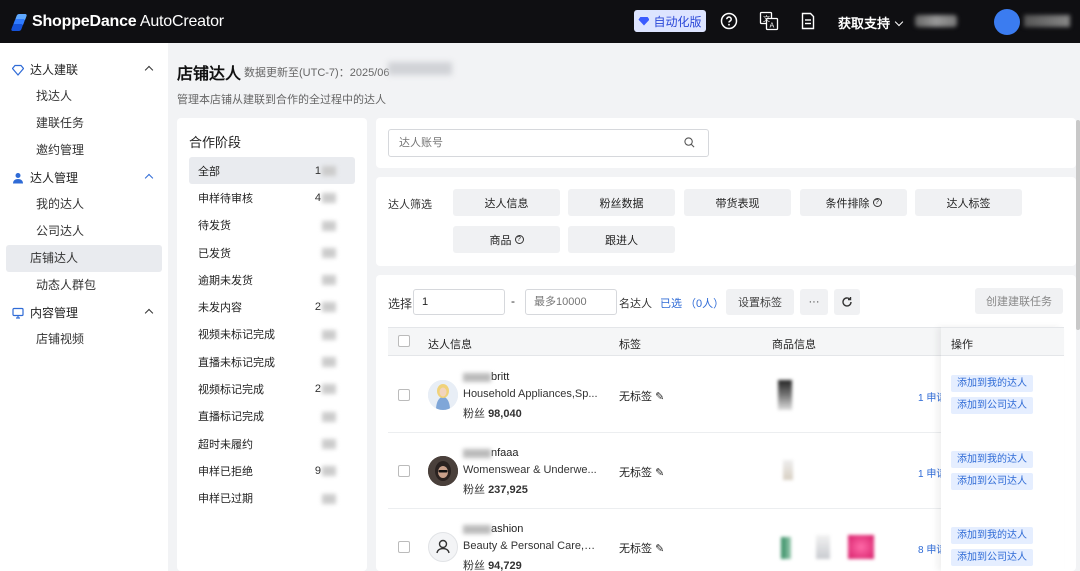 This screenshot has width=1080, height=571. What do you see at coordinates (84, 96) in the screenshot?
I see `sidebar-item-find-creators: 找达人` at bounding box center [84, 96].